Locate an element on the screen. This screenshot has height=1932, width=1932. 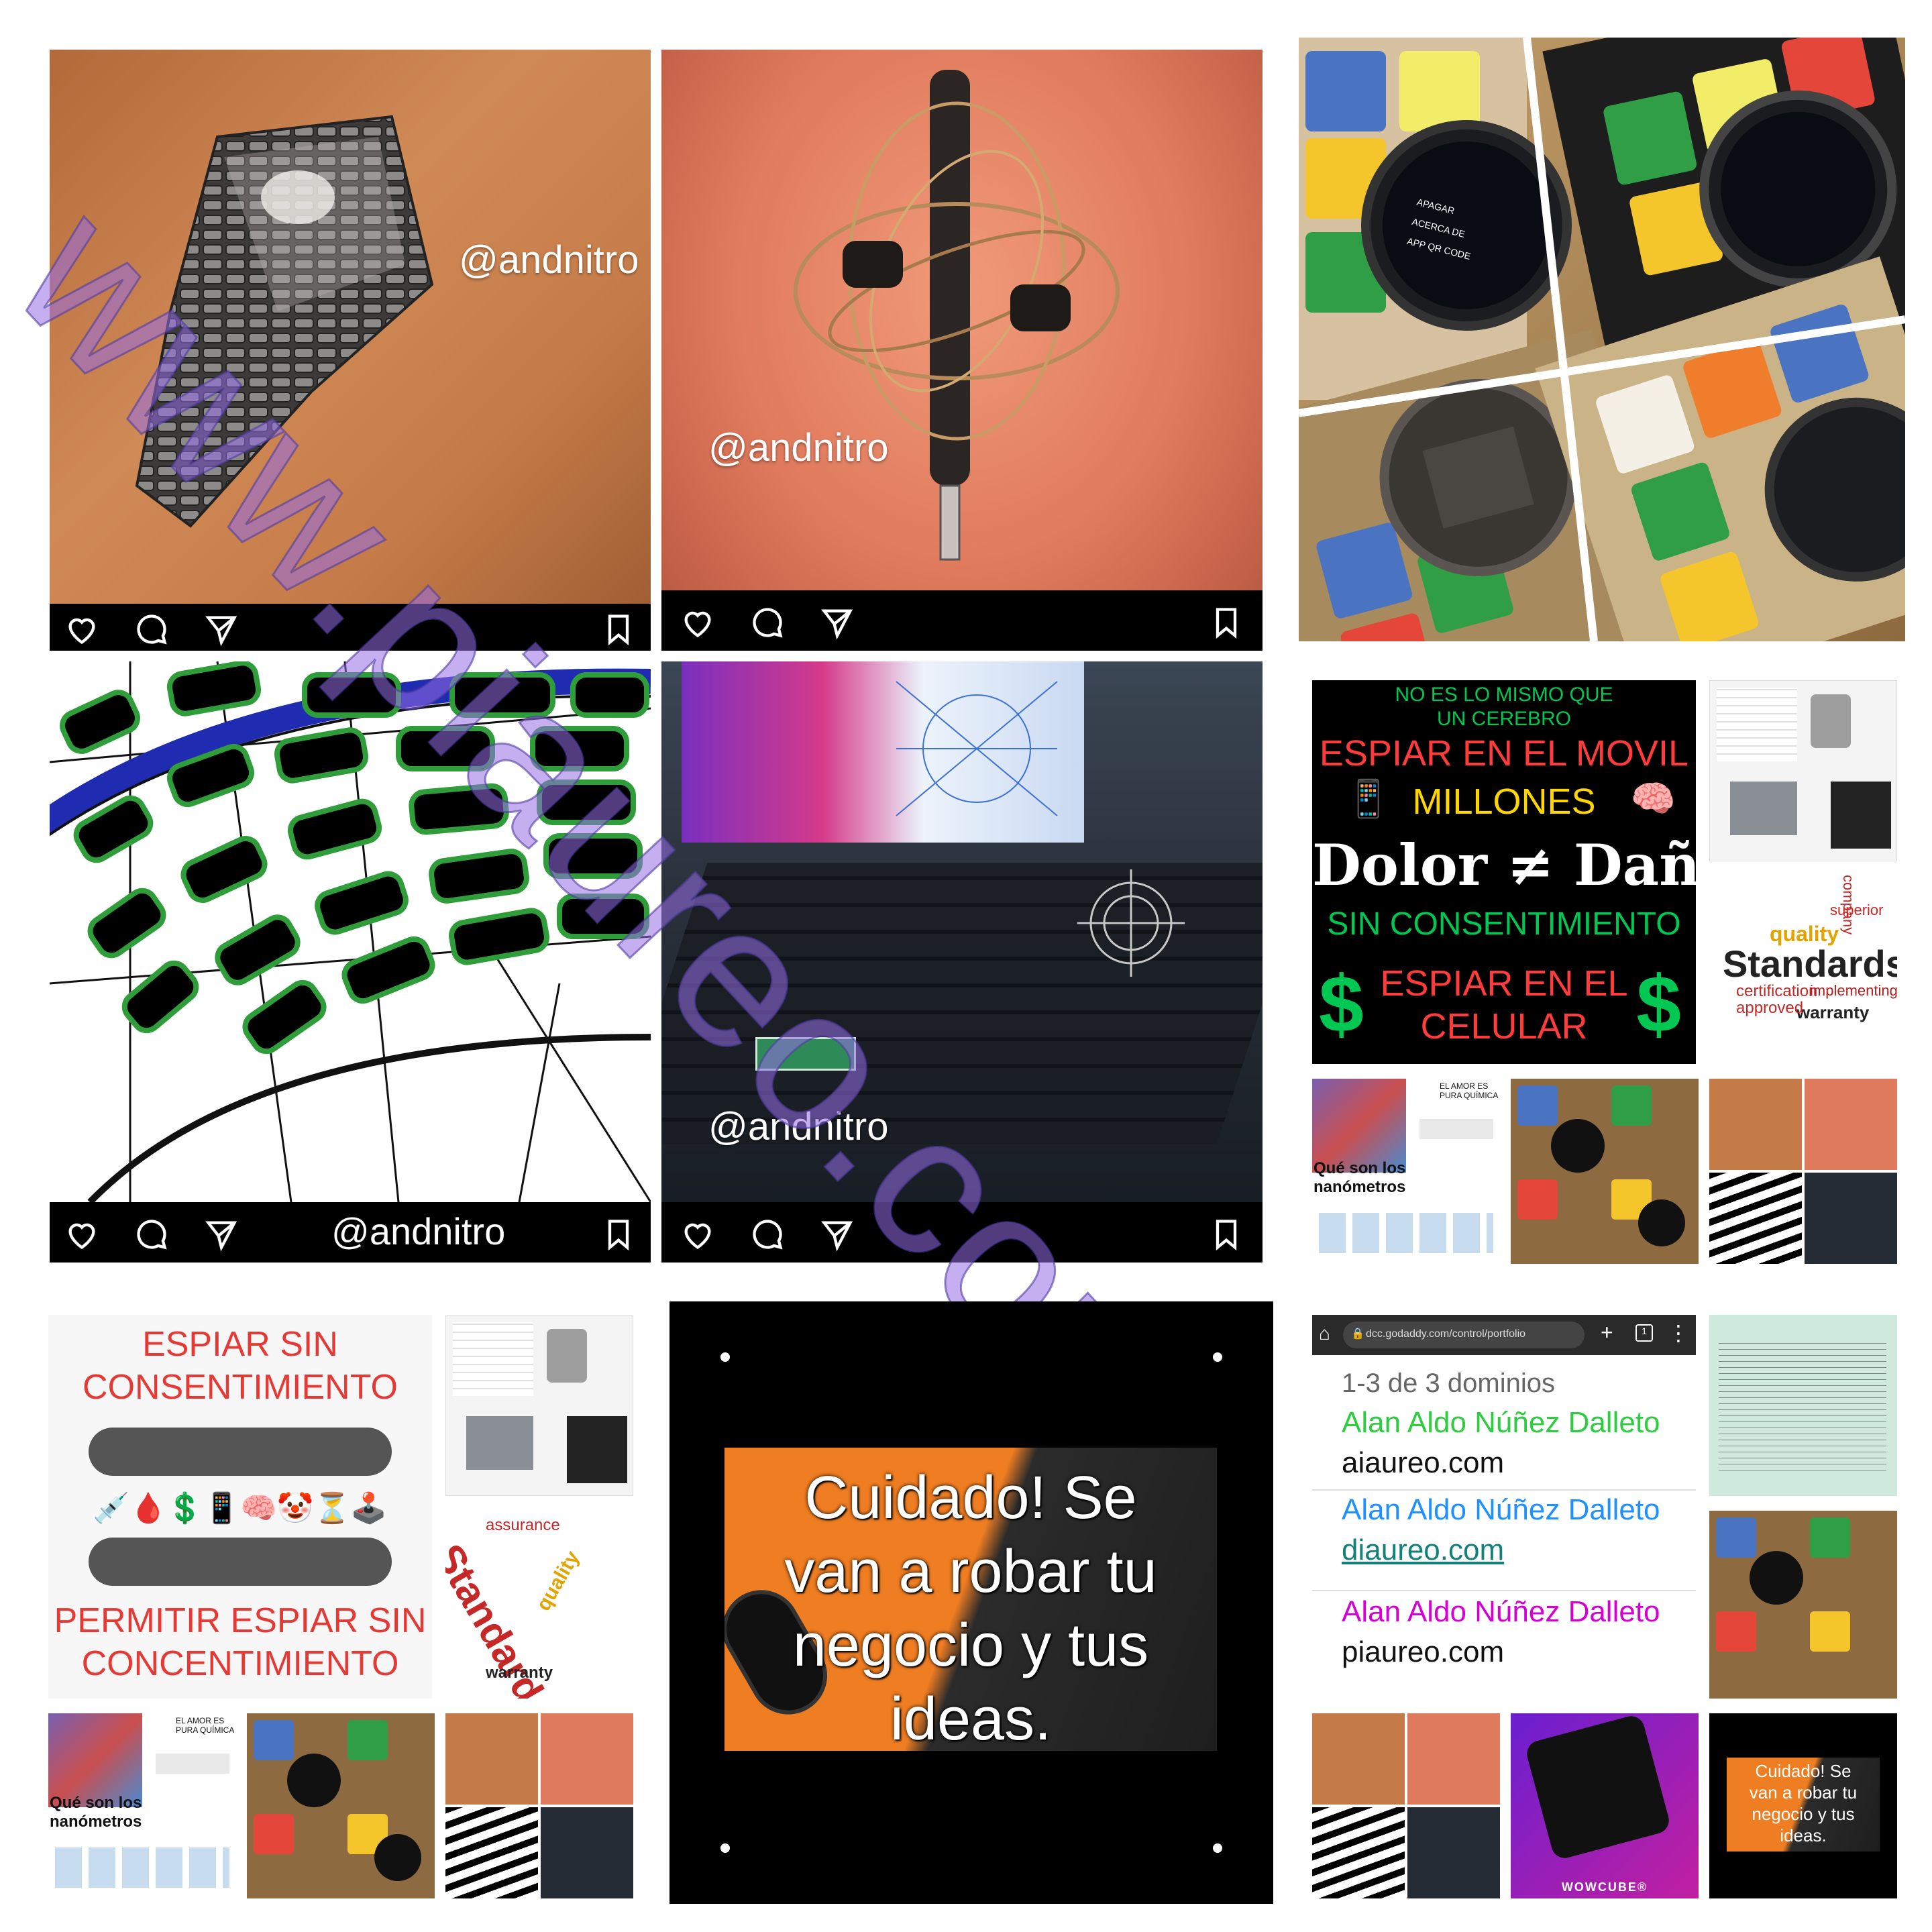
watch-rubik-collage: APAGAR ACERCA DE APP QR CODE is located at coordinates (1602, 339).